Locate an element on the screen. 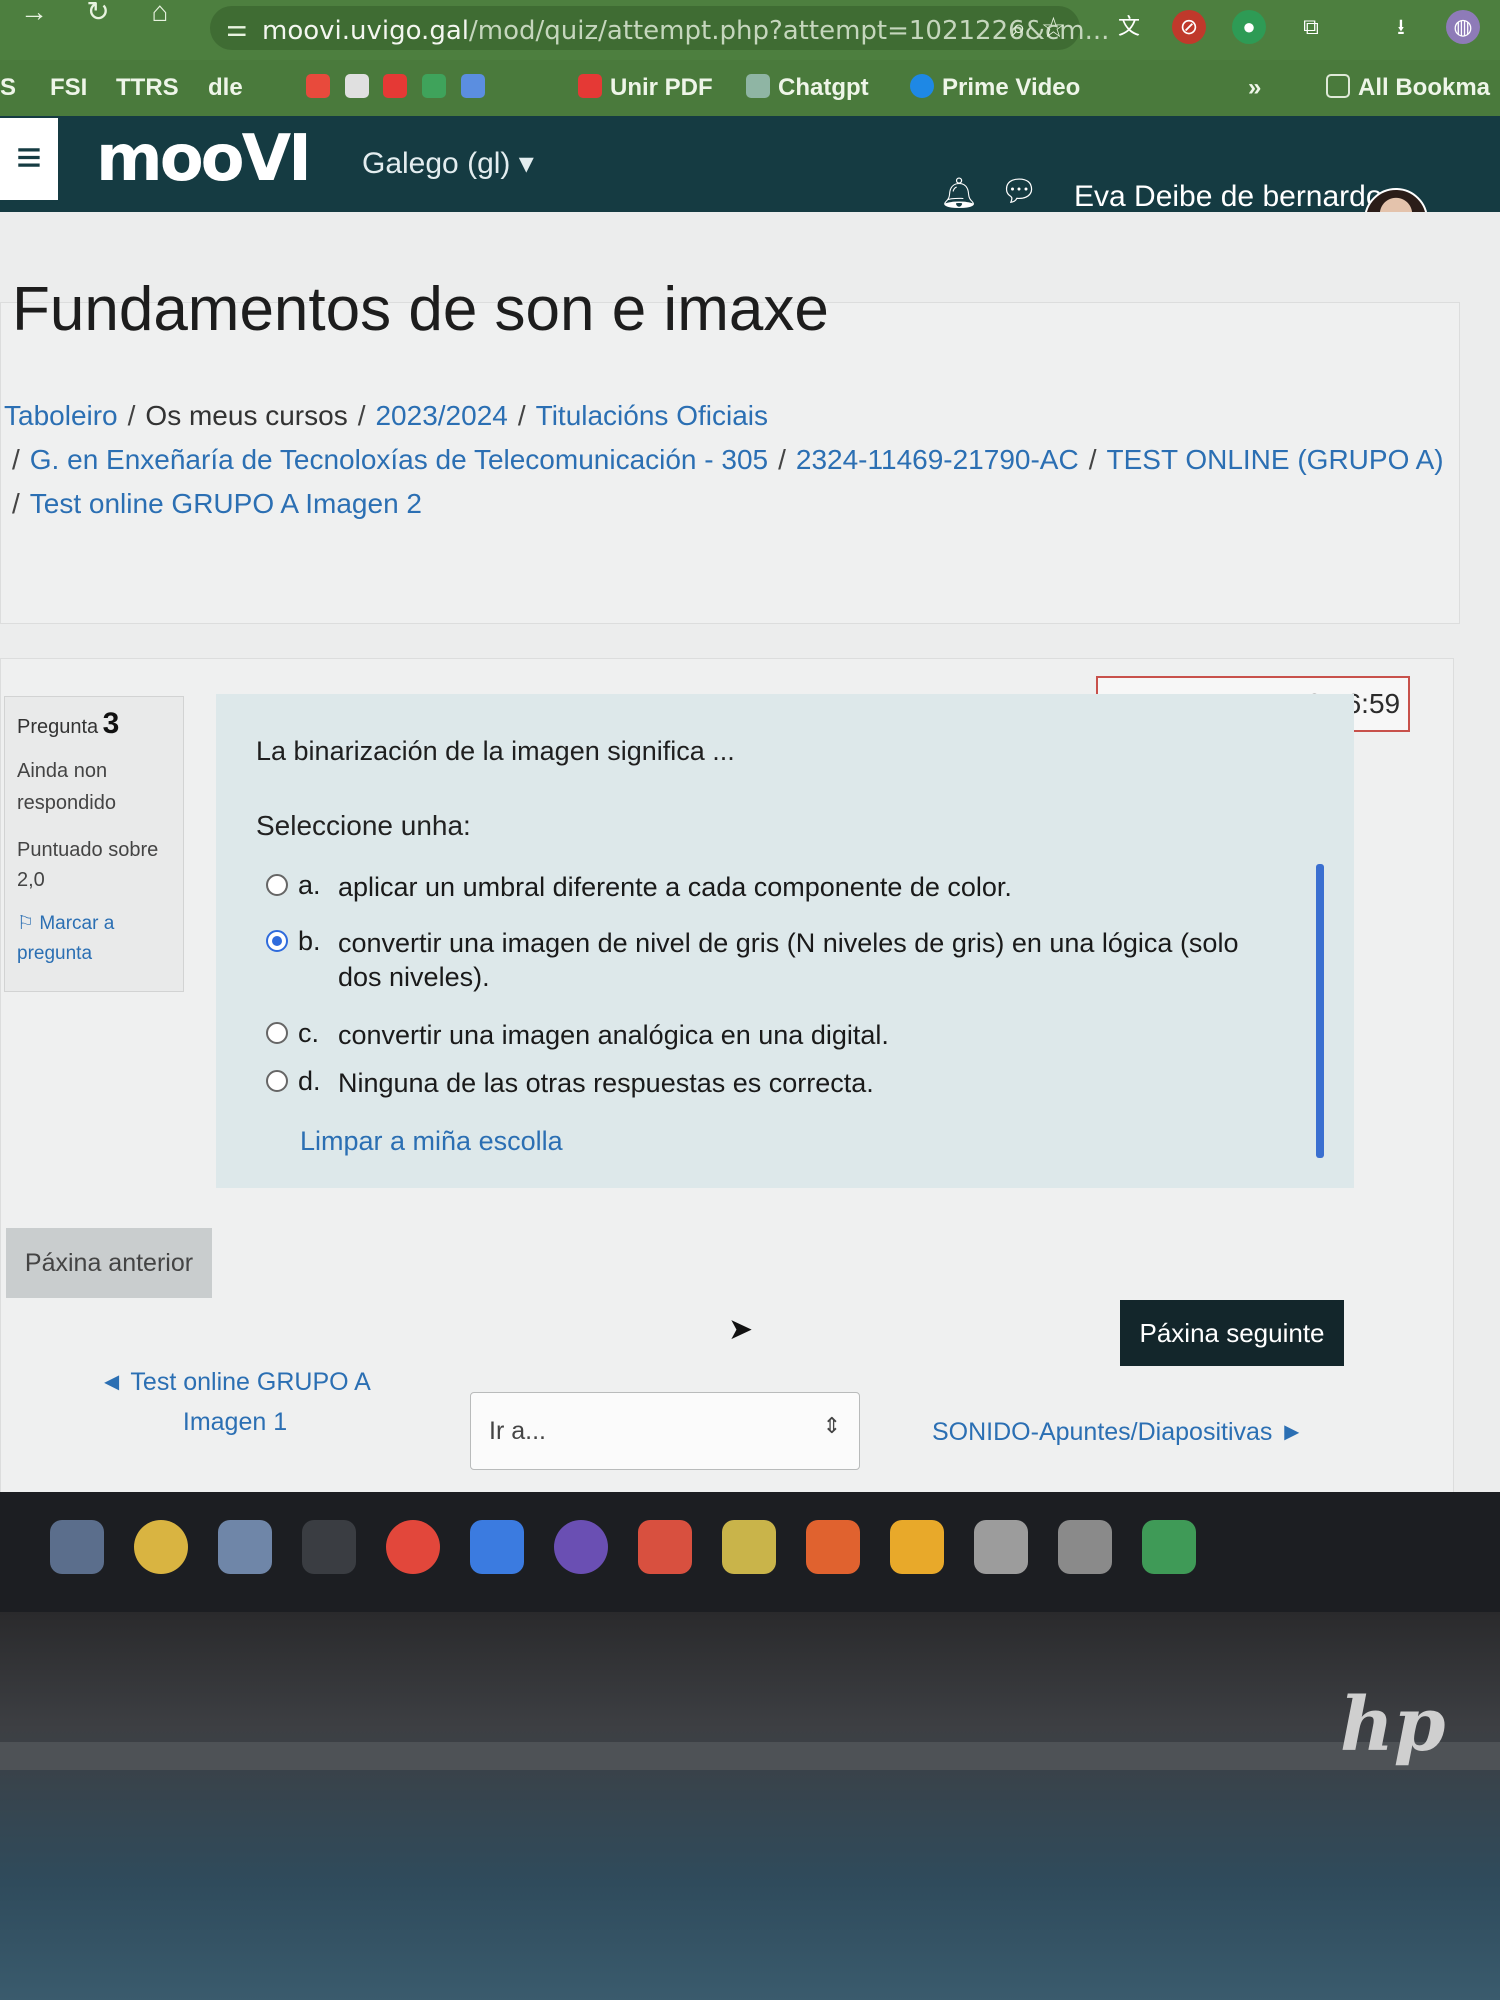 This screenshot has height=2000, width=1500. course-title: Fundamentos de son e imaxe is located at coordinates (420, 309).